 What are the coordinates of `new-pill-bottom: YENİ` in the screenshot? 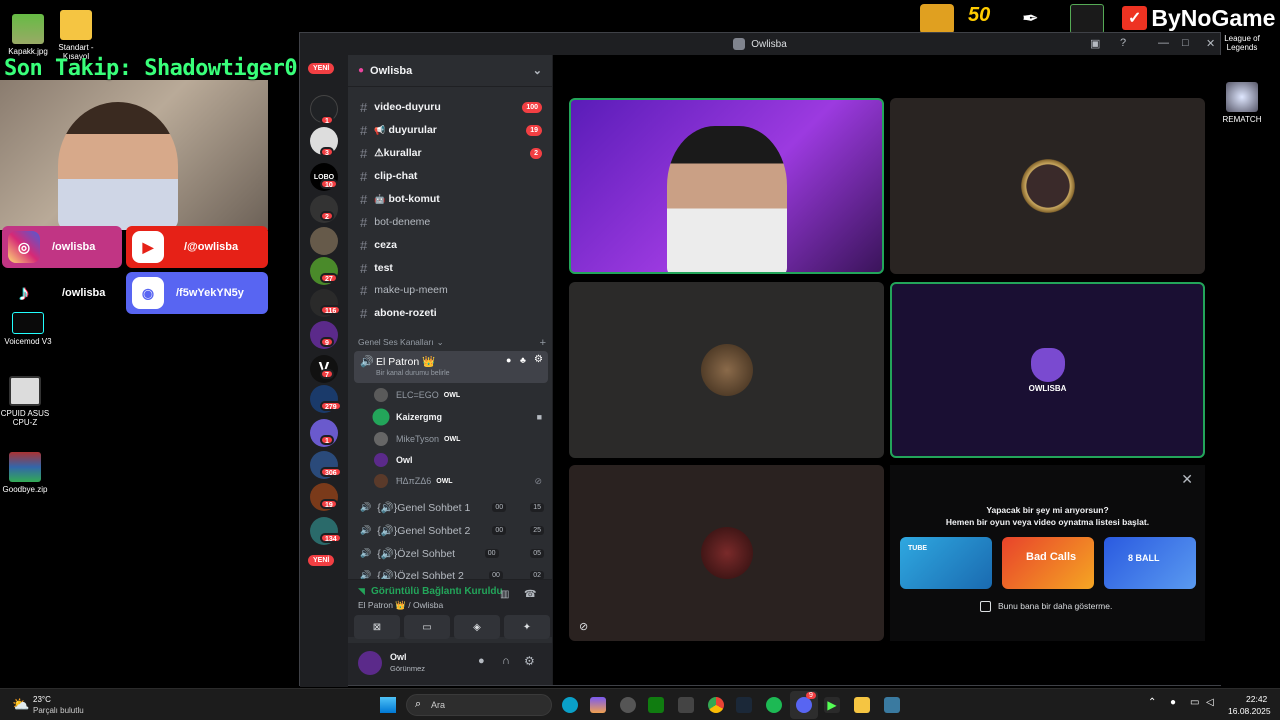 It's located at (321, 560).